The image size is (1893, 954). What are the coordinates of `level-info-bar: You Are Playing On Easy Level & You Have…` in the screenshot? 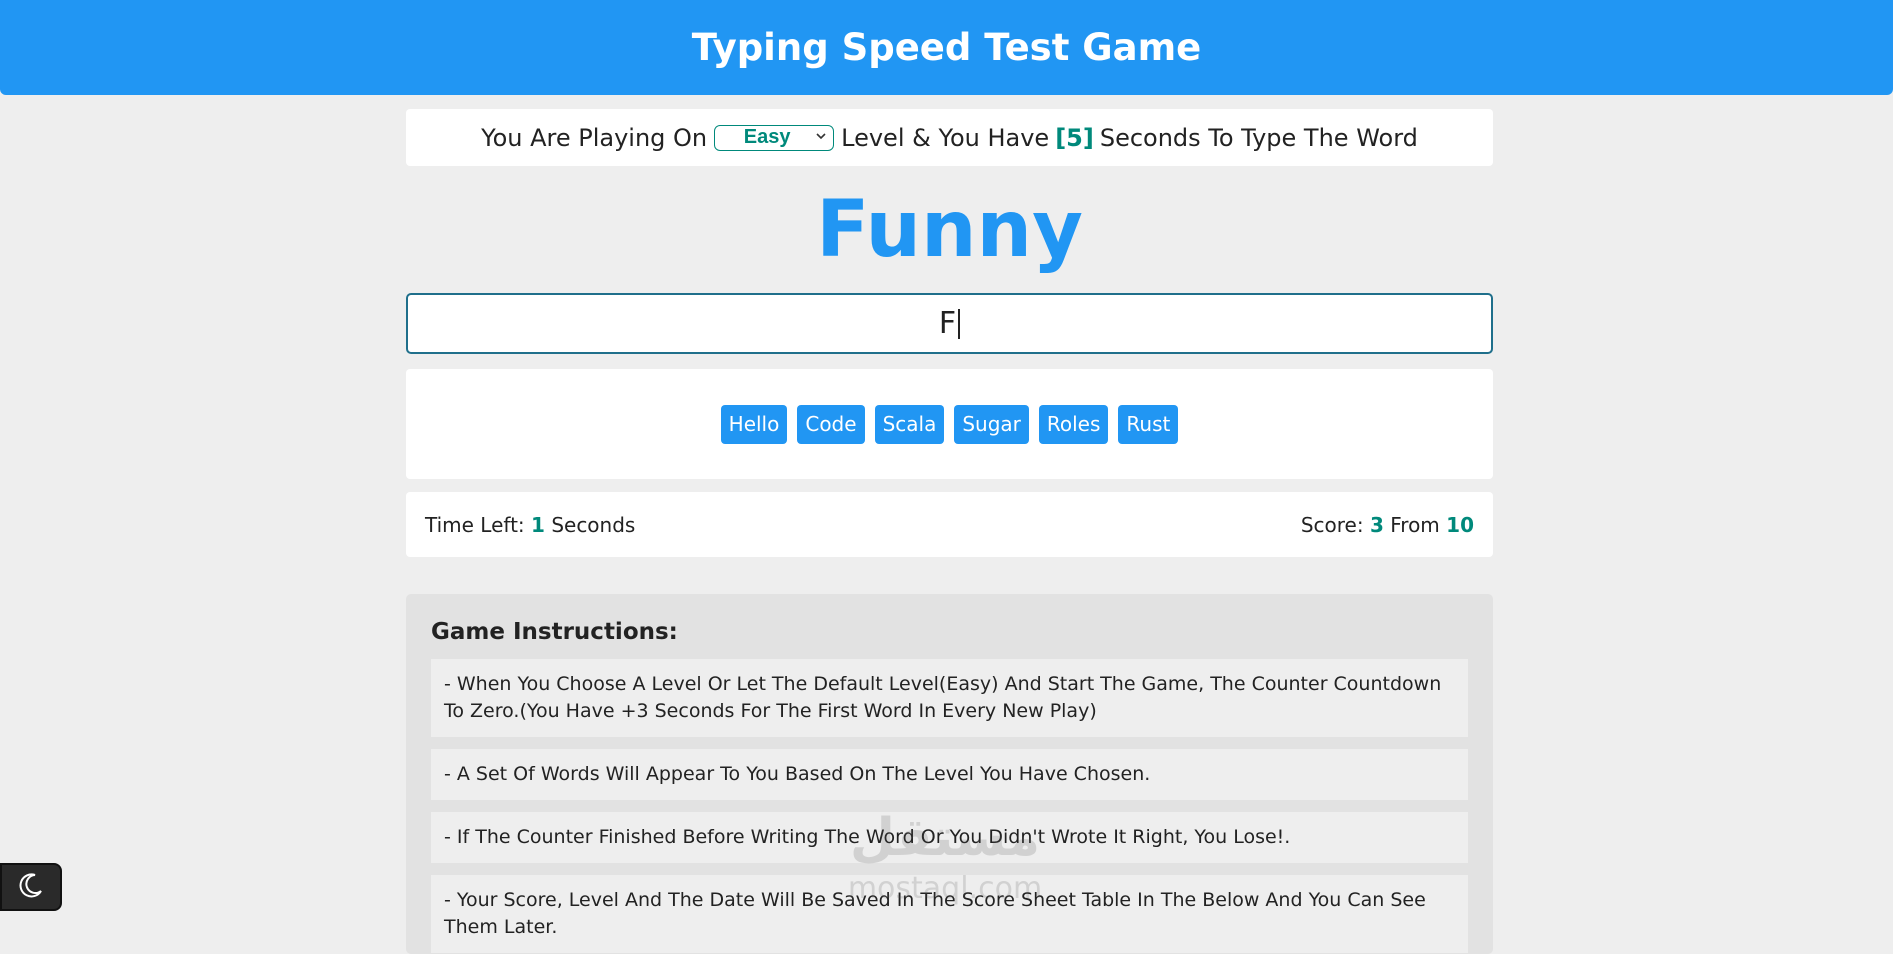 It's located at (949, 137).